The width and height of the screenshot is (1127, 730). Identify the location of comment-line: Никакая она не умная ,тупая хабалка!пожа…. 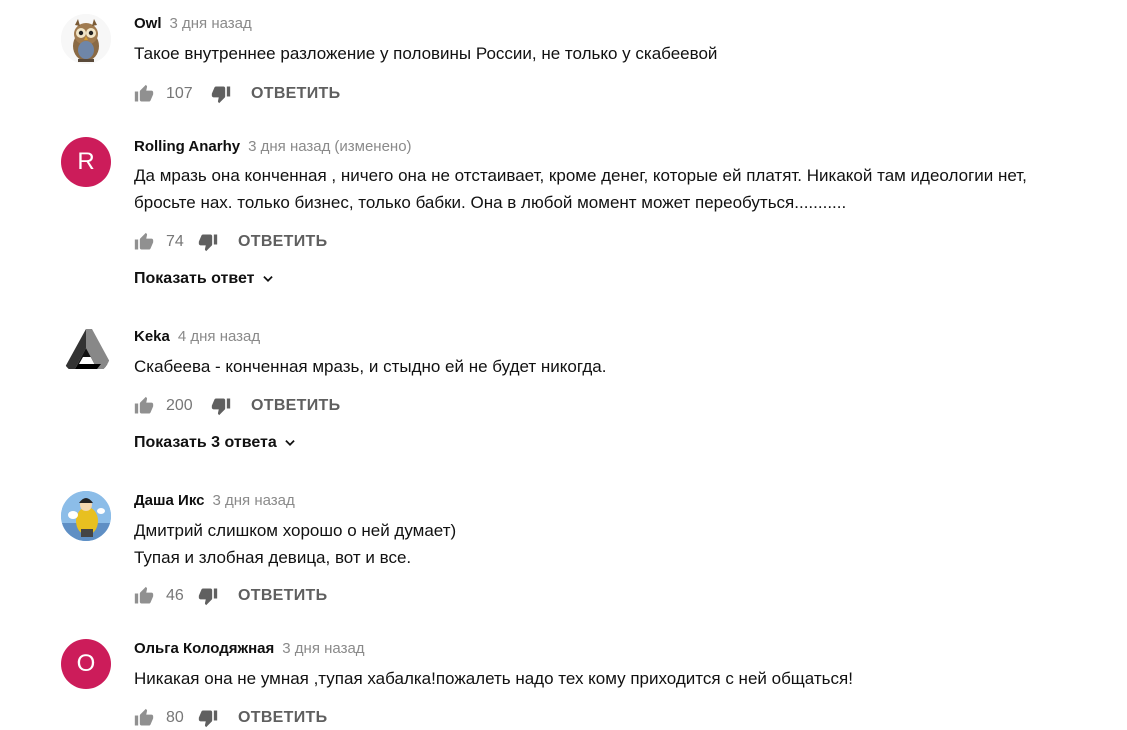
(493, 678).